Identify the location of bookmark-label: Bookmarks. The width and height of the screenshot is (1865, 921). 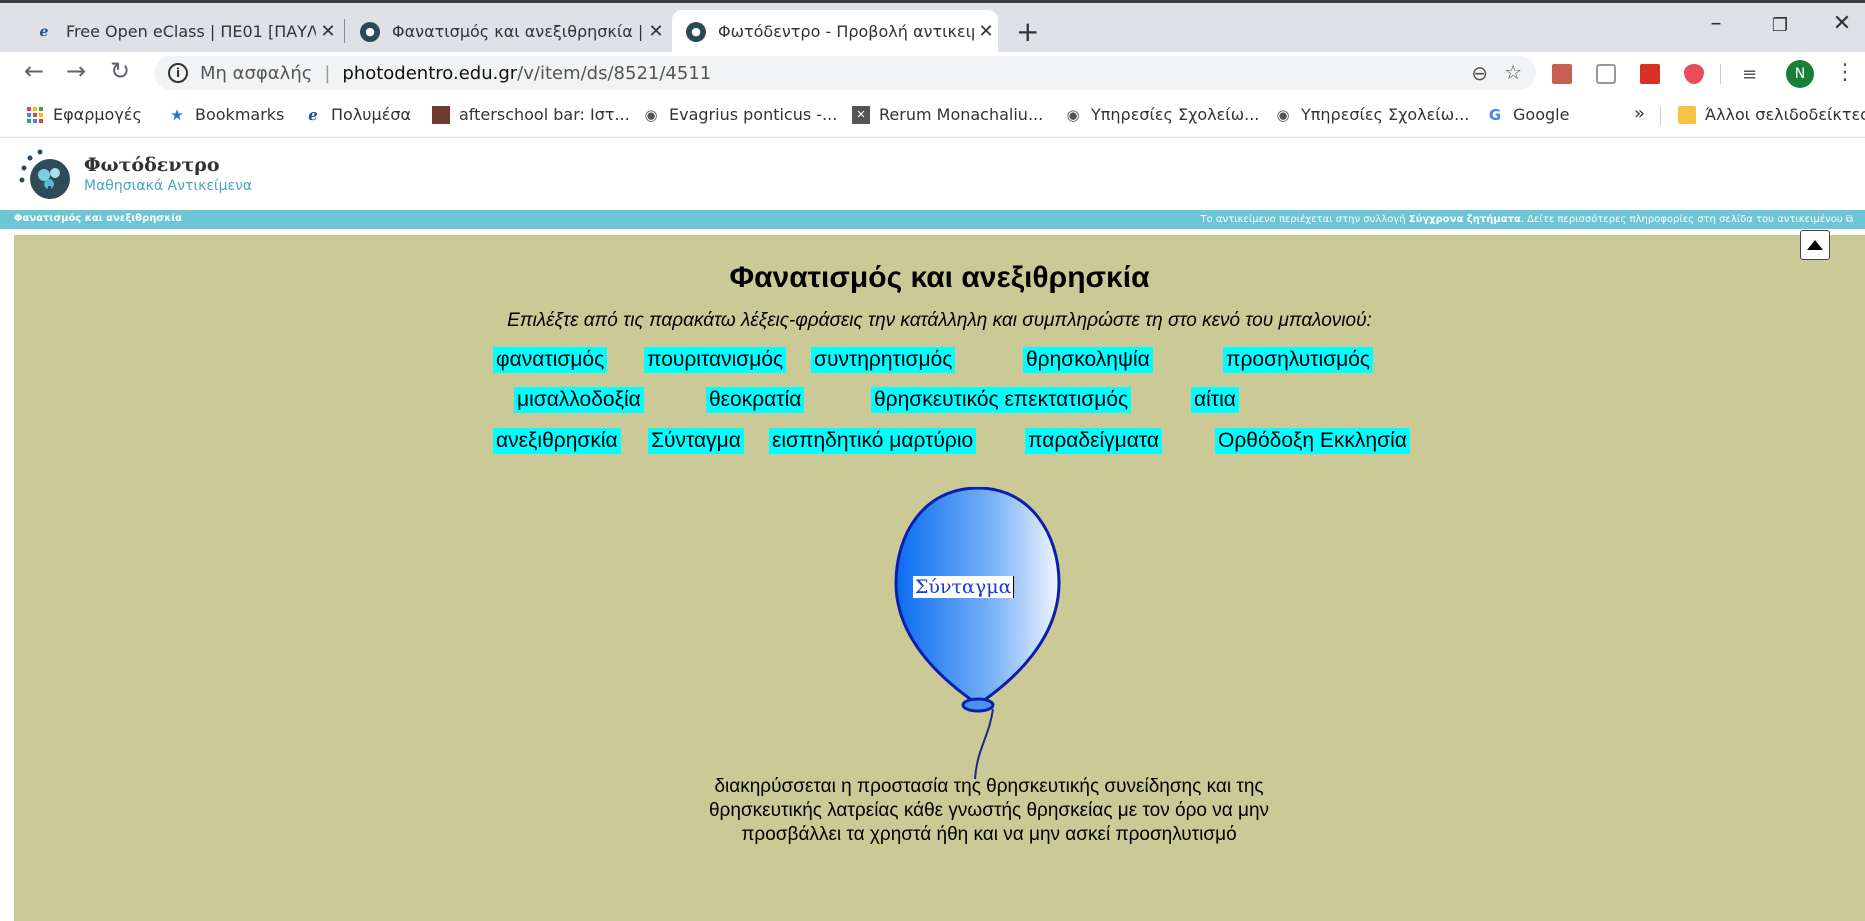
(240, 114).